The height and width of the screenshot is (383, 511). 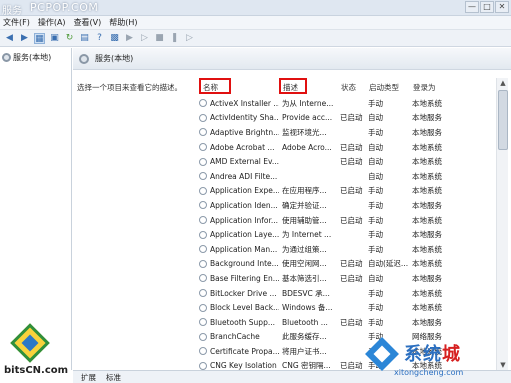 What do you see at coordinates (355, 103) in the screenshot?
I see `table-row: ActiveX Installer ... 为从 Interne... 手动 本地系统` at bounding box center [355, 103].